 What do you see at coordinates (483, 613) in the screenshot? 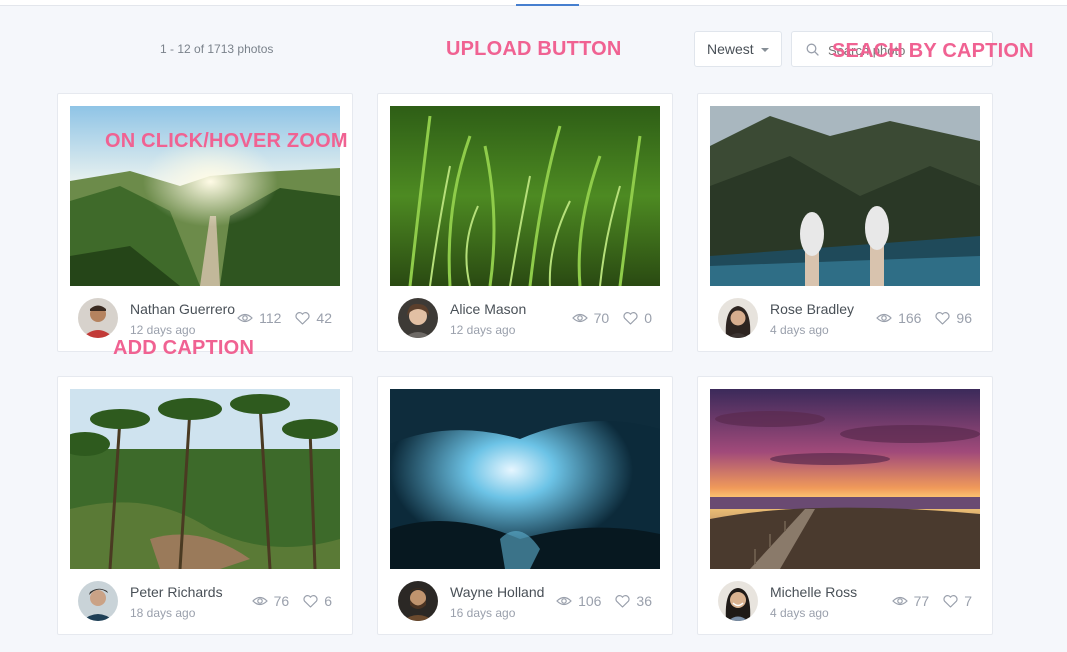
I see `post-time: 16 days ago` at bounding box center [483, 613].